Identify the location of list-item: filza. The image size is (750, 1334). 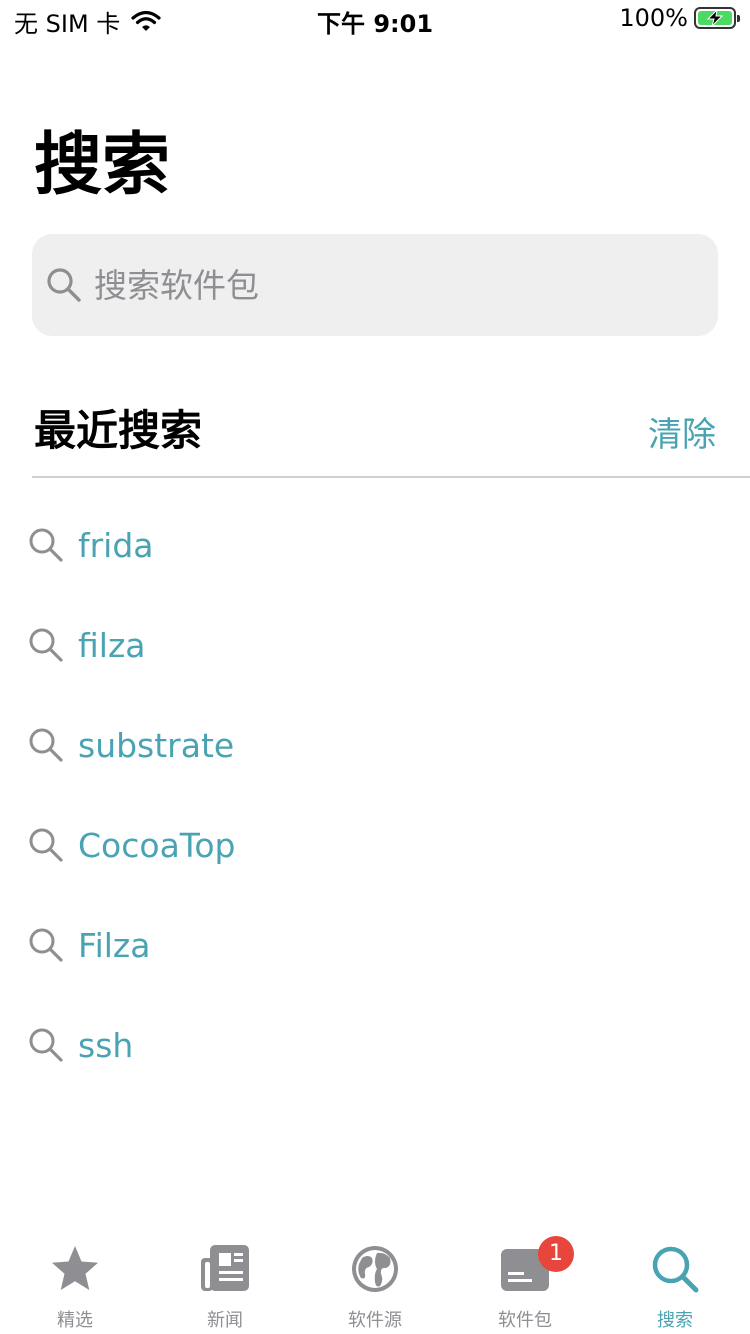
(375, 646).